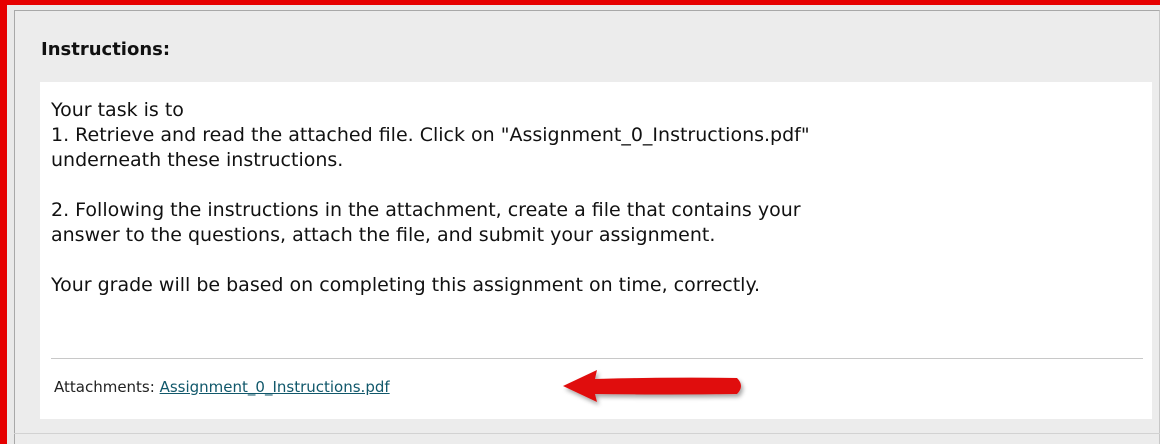 This screenshot has width=1160, height=444. I want to click on attachments-label: Attachments:, so click(104, 387).